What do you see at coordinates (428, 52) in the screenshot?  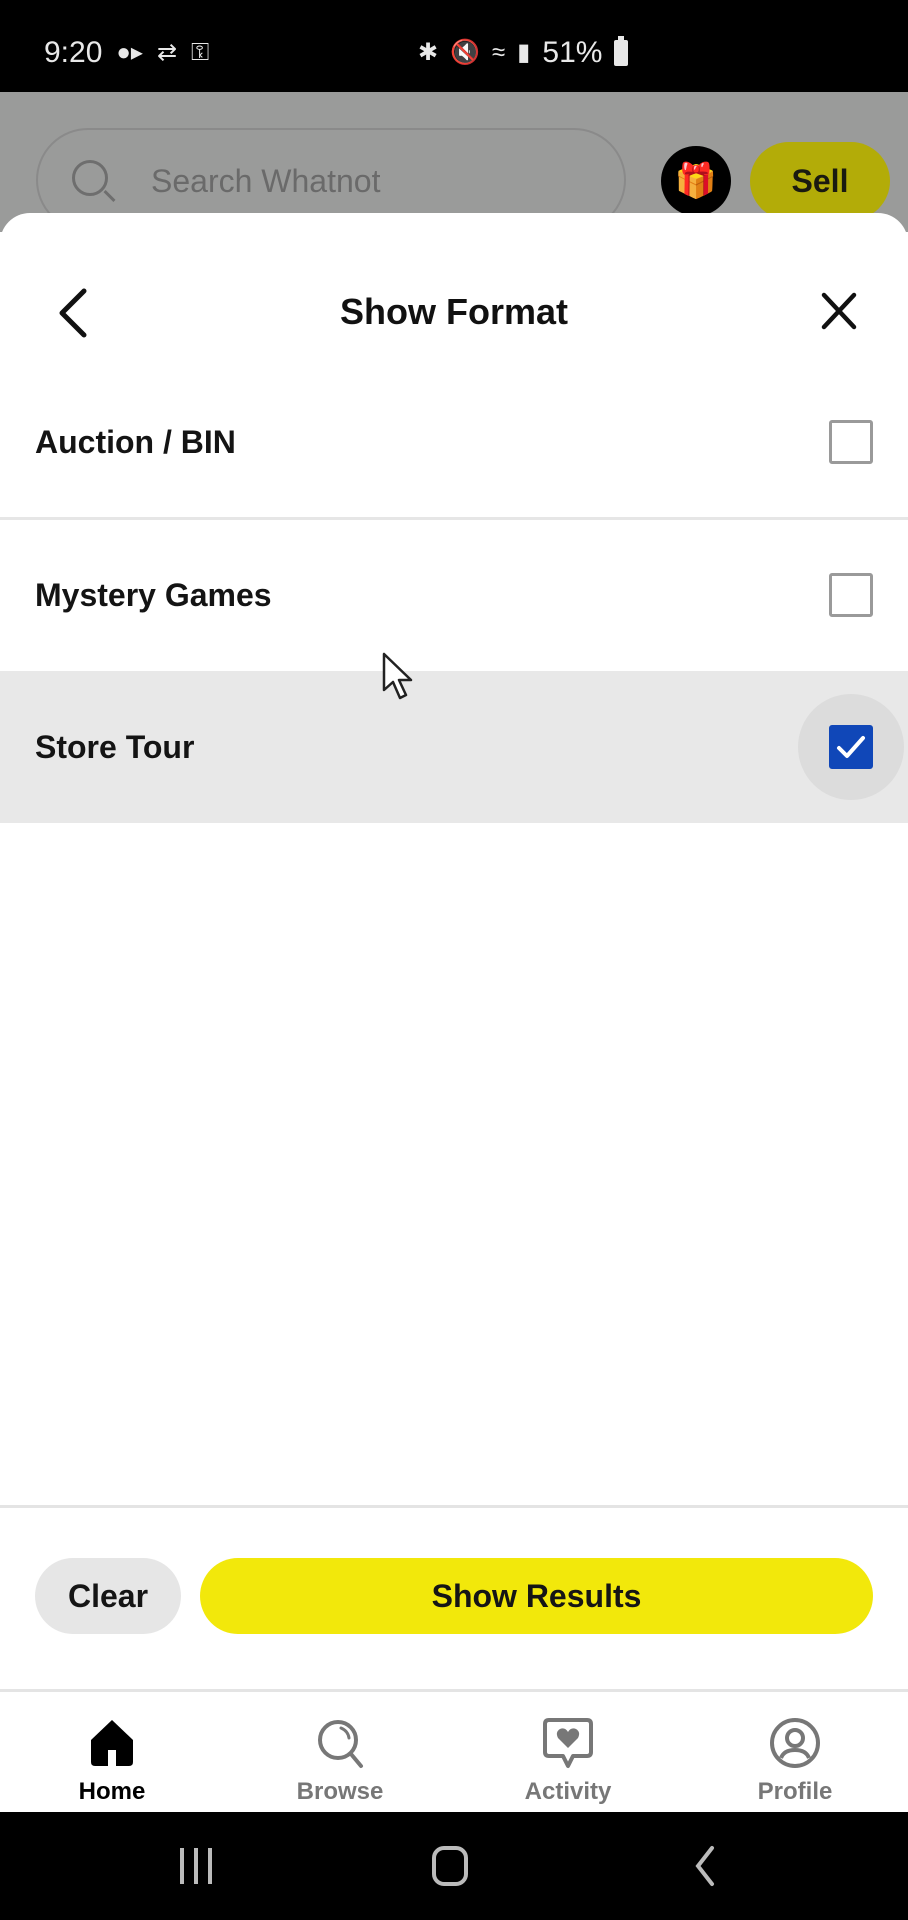 I see `bluetooth-icon: ✱` at bounding box center [428, 52].